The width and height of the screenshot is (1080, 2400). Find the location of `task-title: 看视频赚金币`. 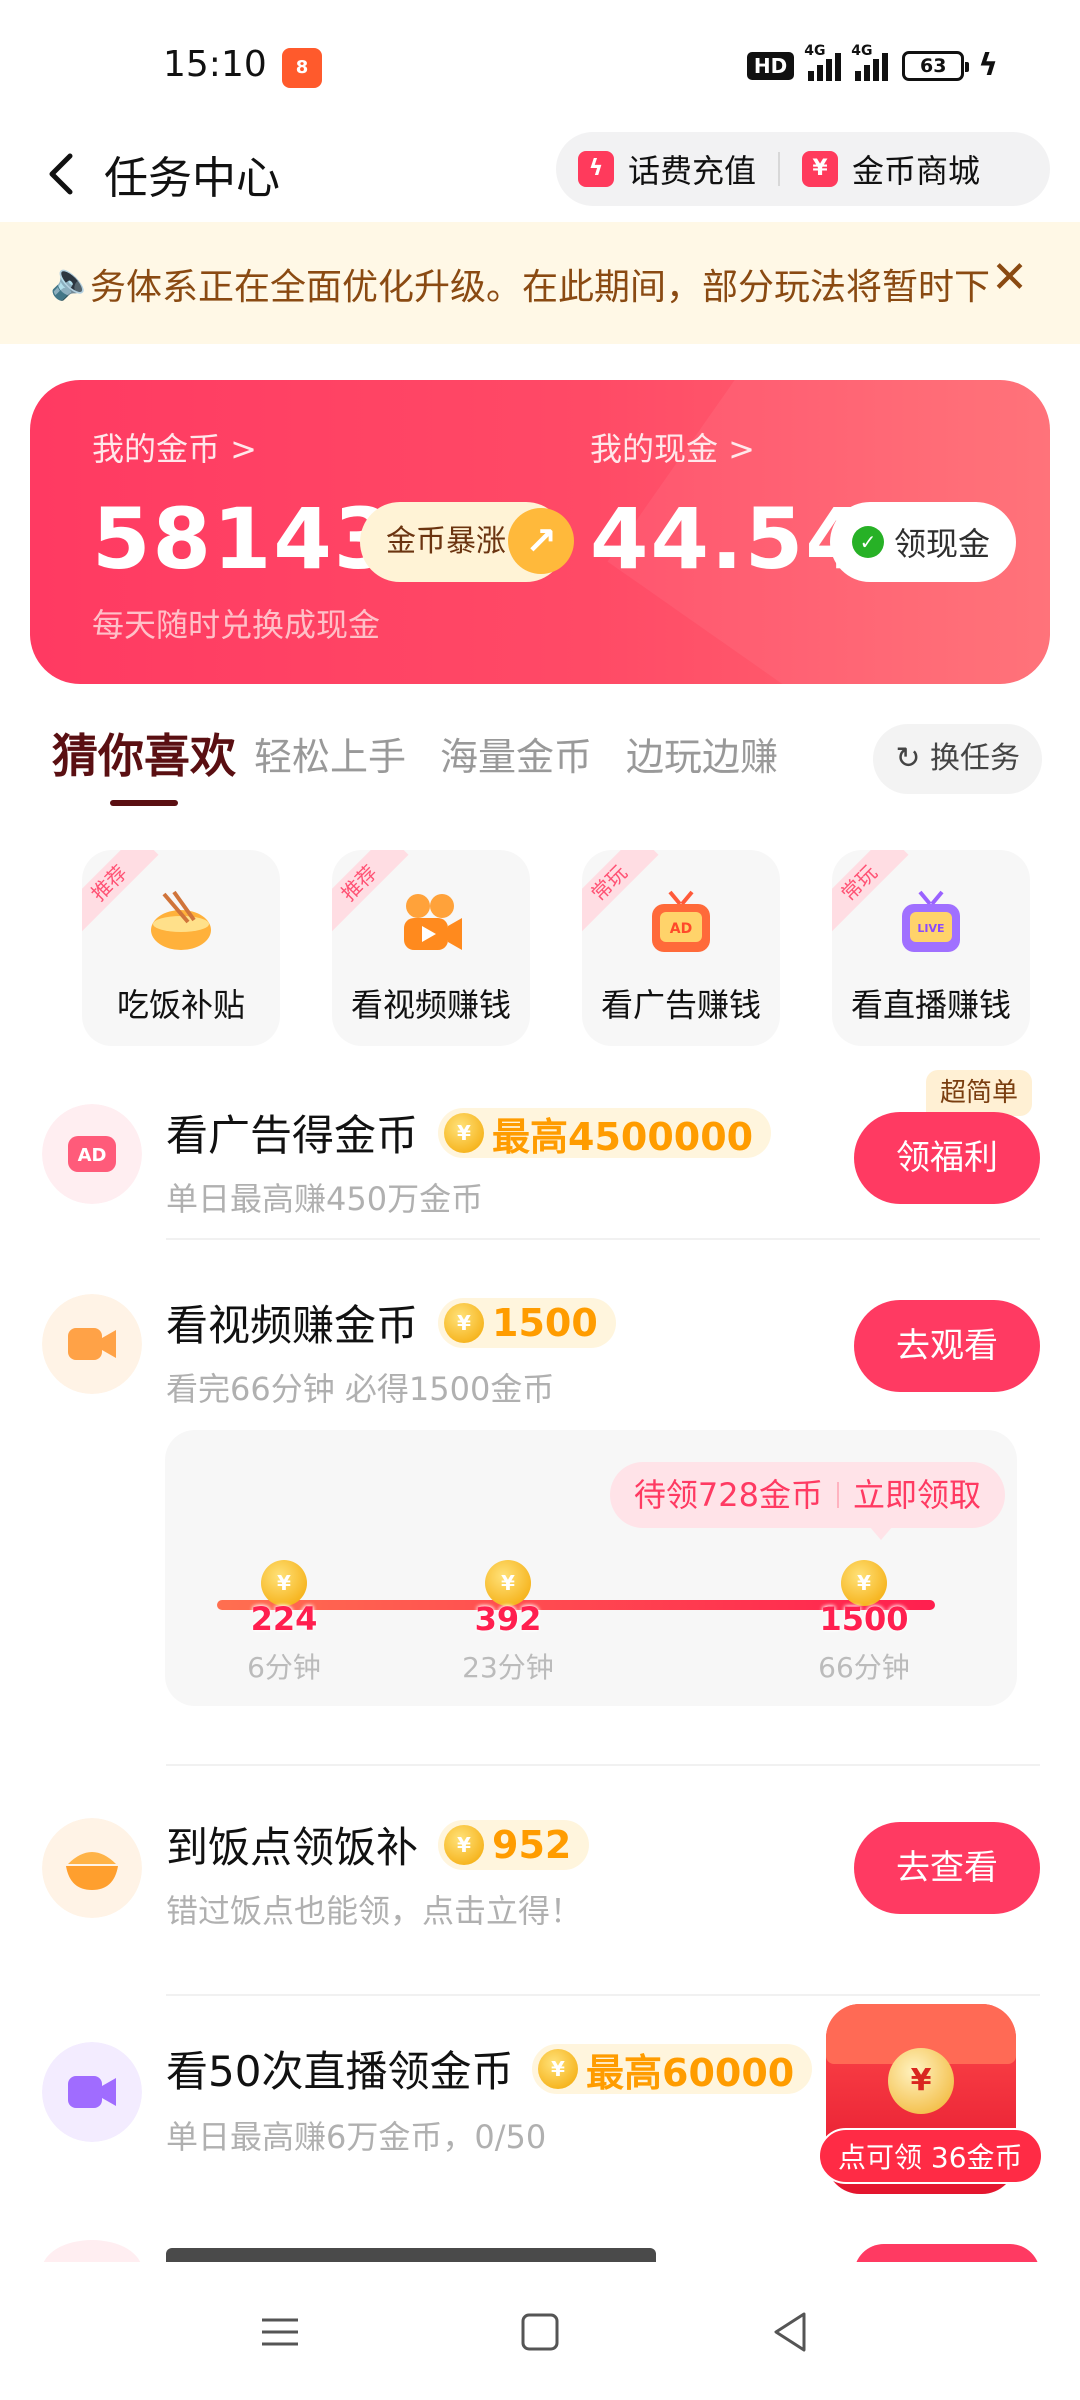

task-title: 看视频赚金币 is located at coordinates (292, 1325).